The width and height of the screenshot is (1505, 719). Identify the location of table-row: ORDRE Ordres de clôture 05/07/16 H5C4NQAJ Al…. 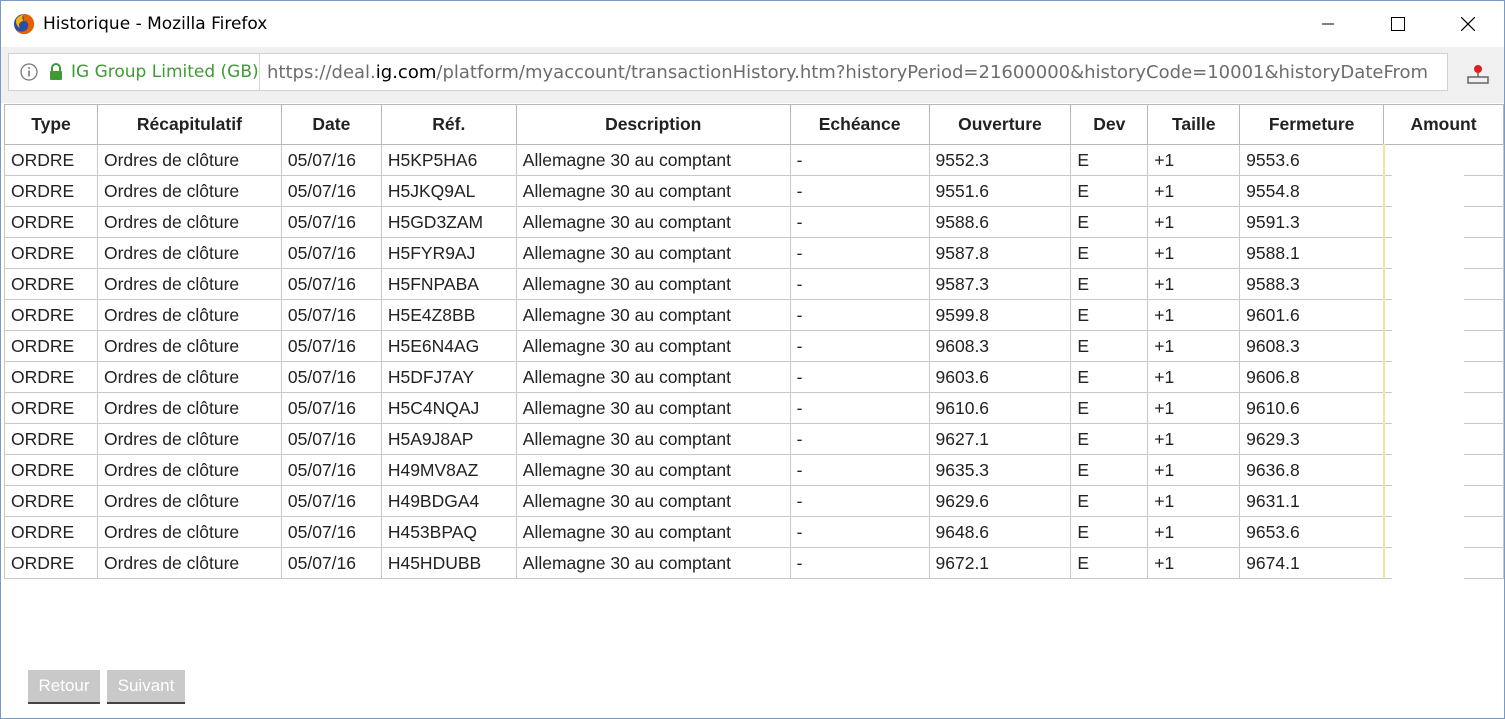
(754, 408).